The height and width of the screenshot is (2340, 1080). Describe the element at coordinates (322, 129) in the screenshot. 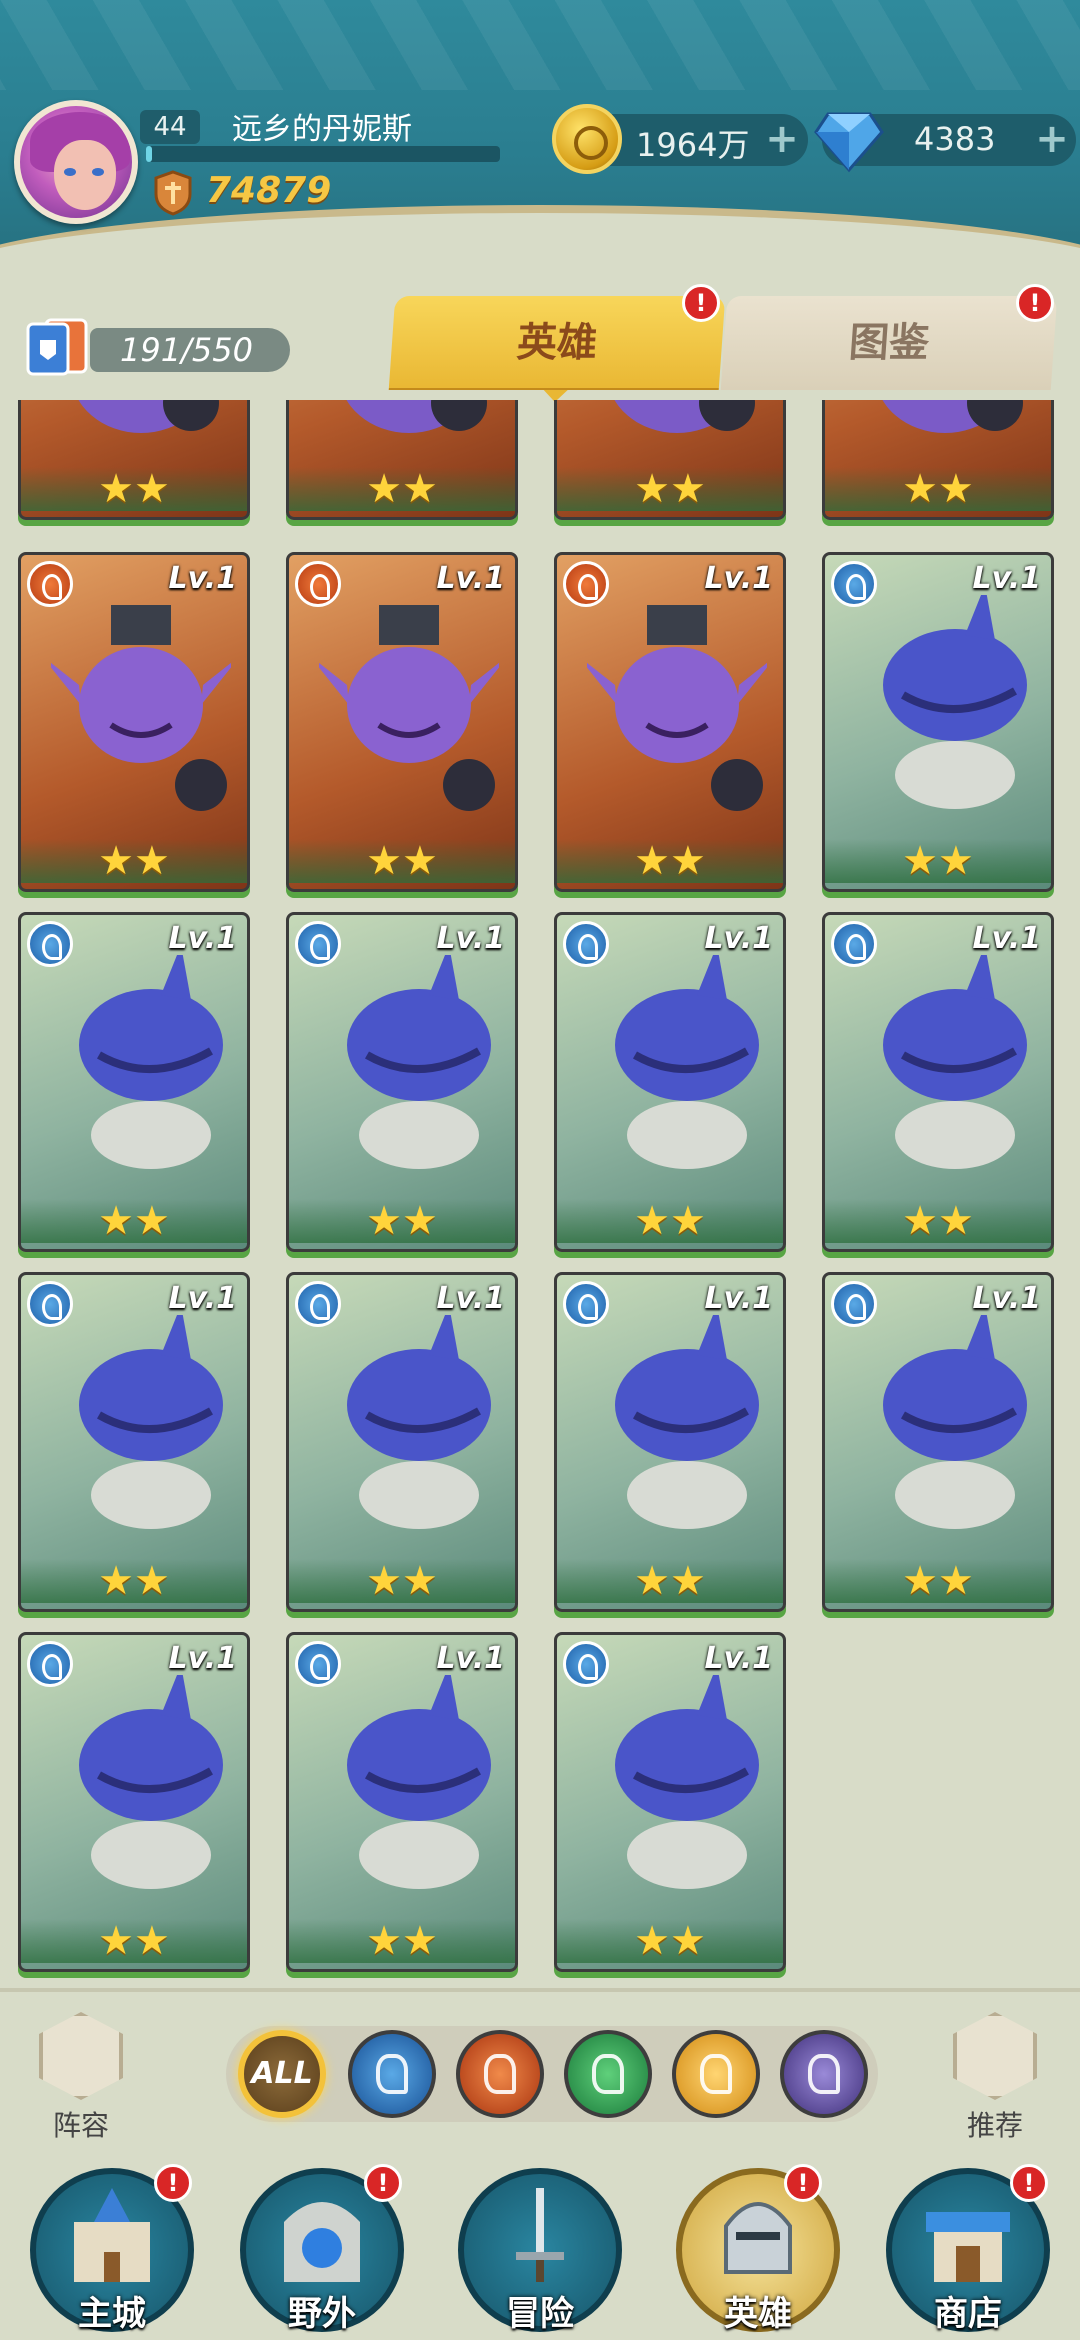

I see `player-name: 远乡的丹妮斯` at that location.